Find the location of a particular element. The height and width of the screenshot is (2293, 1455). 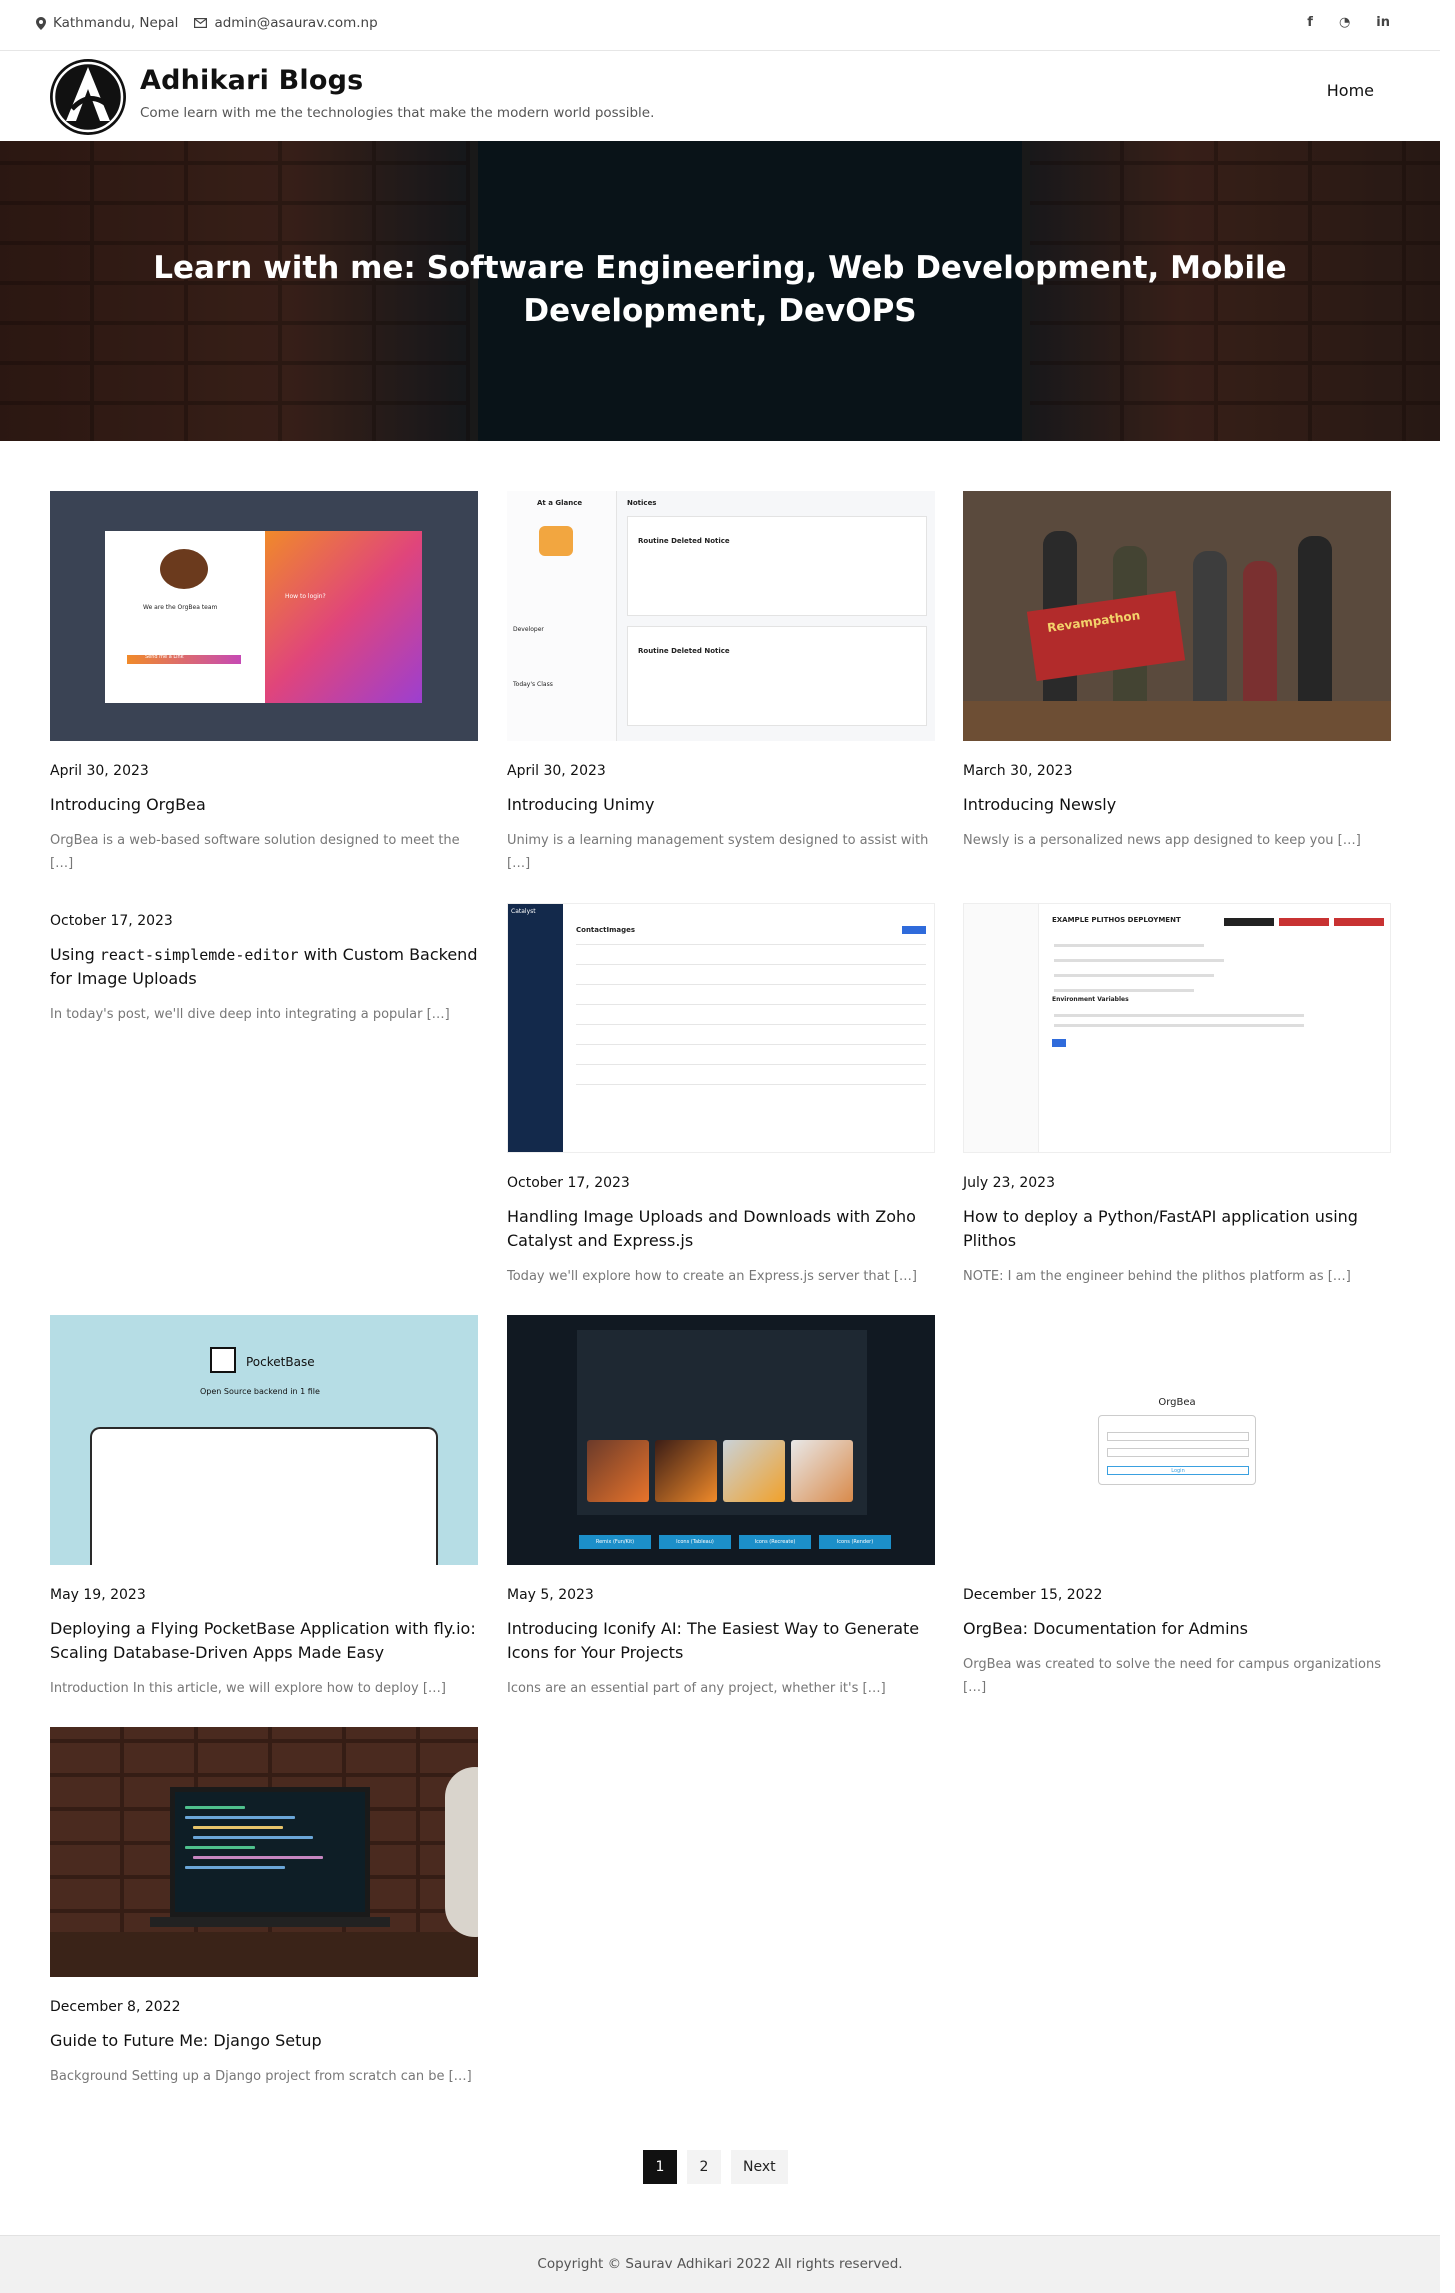

linkedin-icon: in is located at coordinates (1383, 22).